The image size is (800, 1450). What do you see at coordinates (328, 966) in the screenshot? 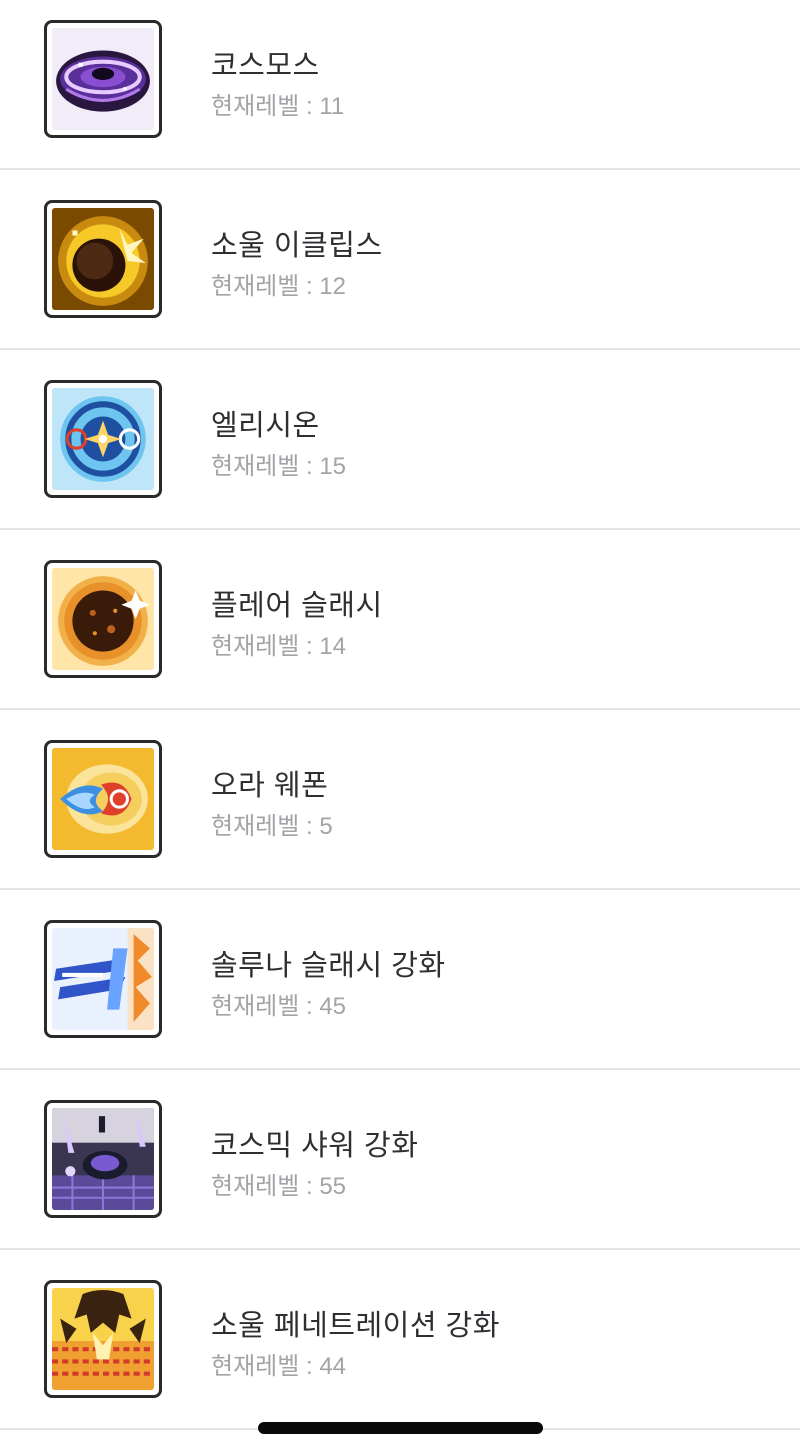
I see `skill-name: 솔루나 슬래시 강화` at bounding box center [328, 966].